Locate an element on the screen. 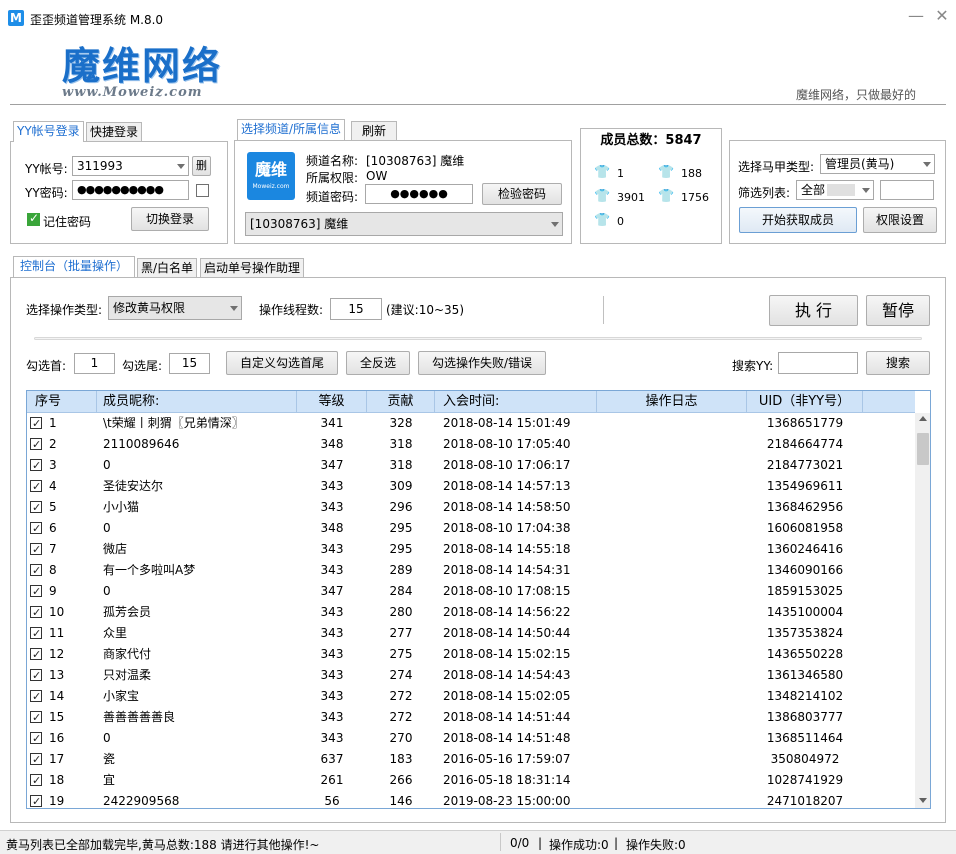  row-contribution: 318 is located at coordinates (401, 465).